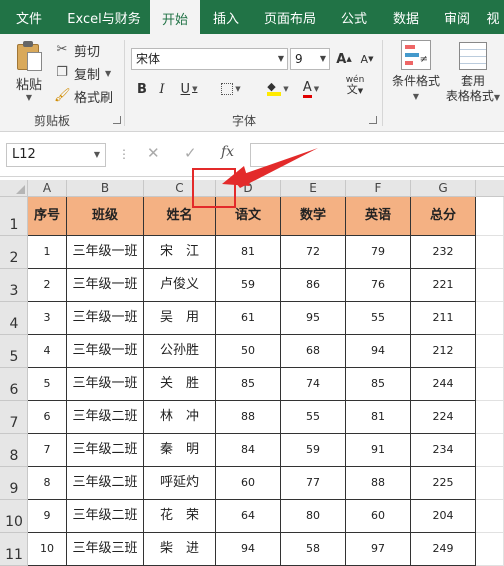 Image resolution: width=504 pixels, height=566 pixels. What do you see at coordinates (180, 384) in the screenshot?
I see `table-cell: 关 胜` at bounding box center [180, 384].